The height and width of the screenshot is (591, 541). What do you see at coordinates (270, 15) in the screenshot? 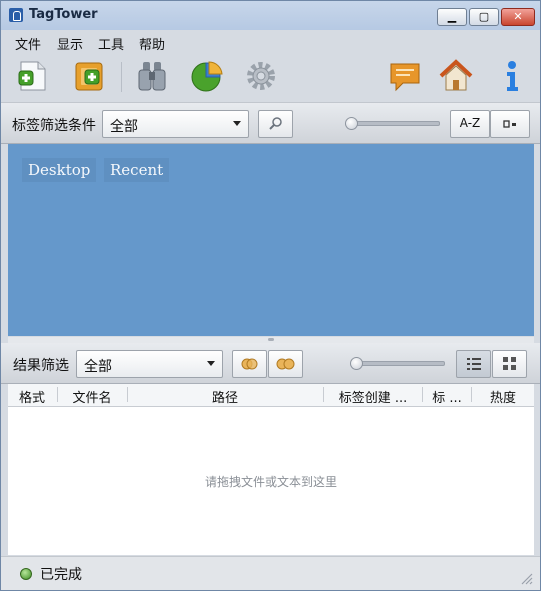
I see `title-bar: TagTower ▁ ▢ ✕` at bounding box center [270, 15].